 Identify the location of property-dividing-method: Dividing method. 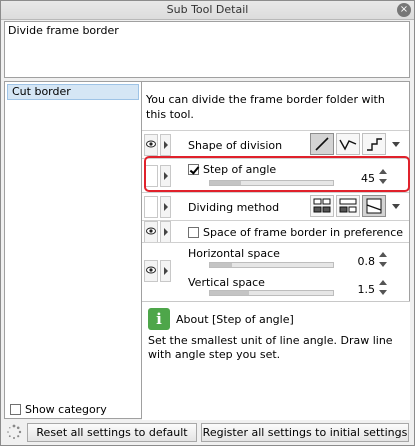
(275, 206).